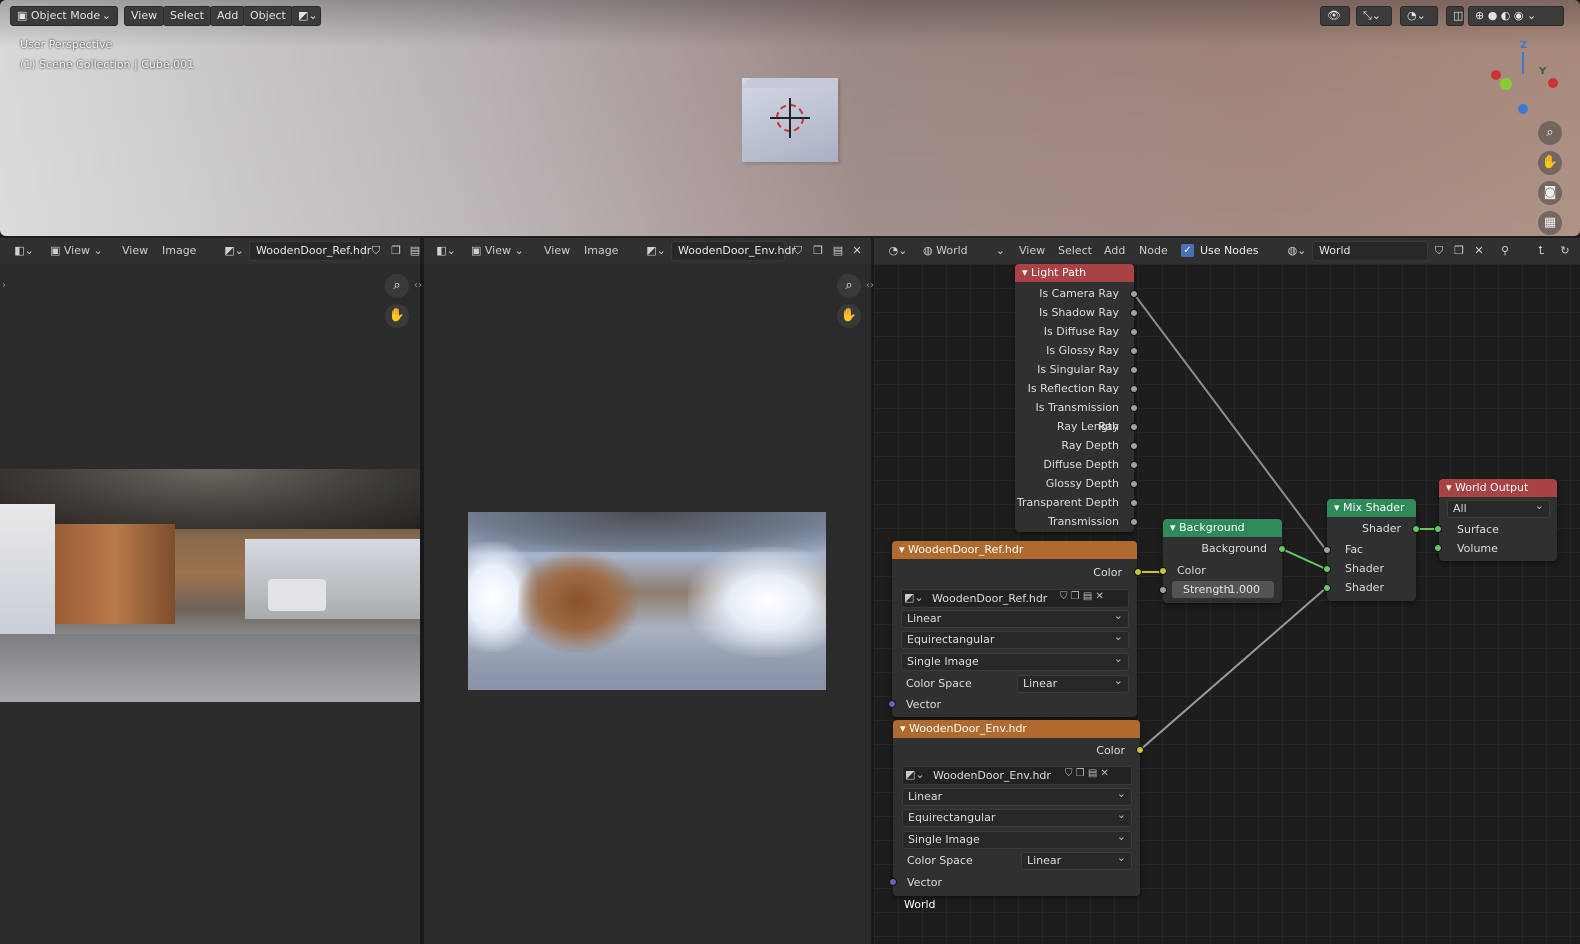 This screenshot has height=944, width=1580. Describe the element at coordinates (1082, 350) in the screenshot. I see `output-socket-label: Is Glossy Ray` at that location.